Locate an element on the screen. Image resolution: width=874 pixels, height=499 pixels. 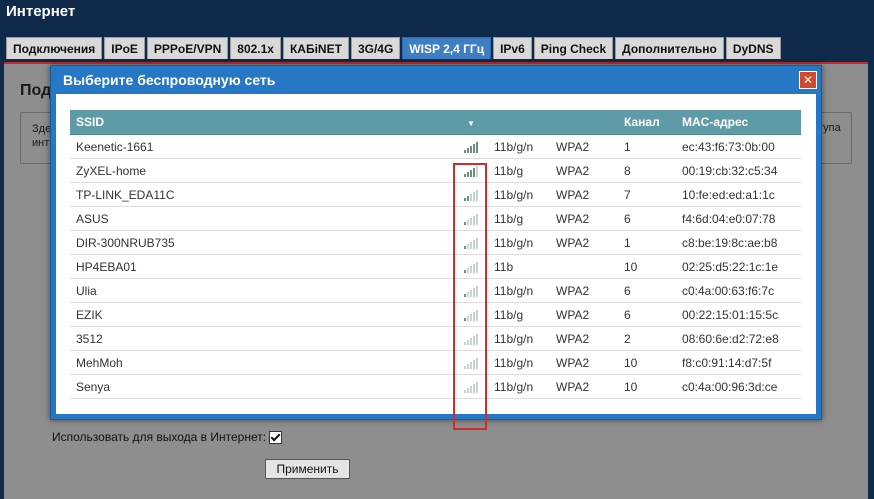
table-row: 3512 11b/g/n WPA2 2 08:60:6e:d2:72:e8 is located at coordinates (435, 338).